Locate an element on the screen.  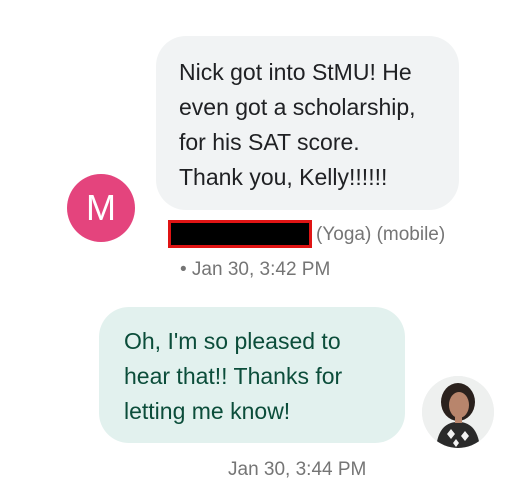
person-photo-icon is located at coordinates (458, 412).